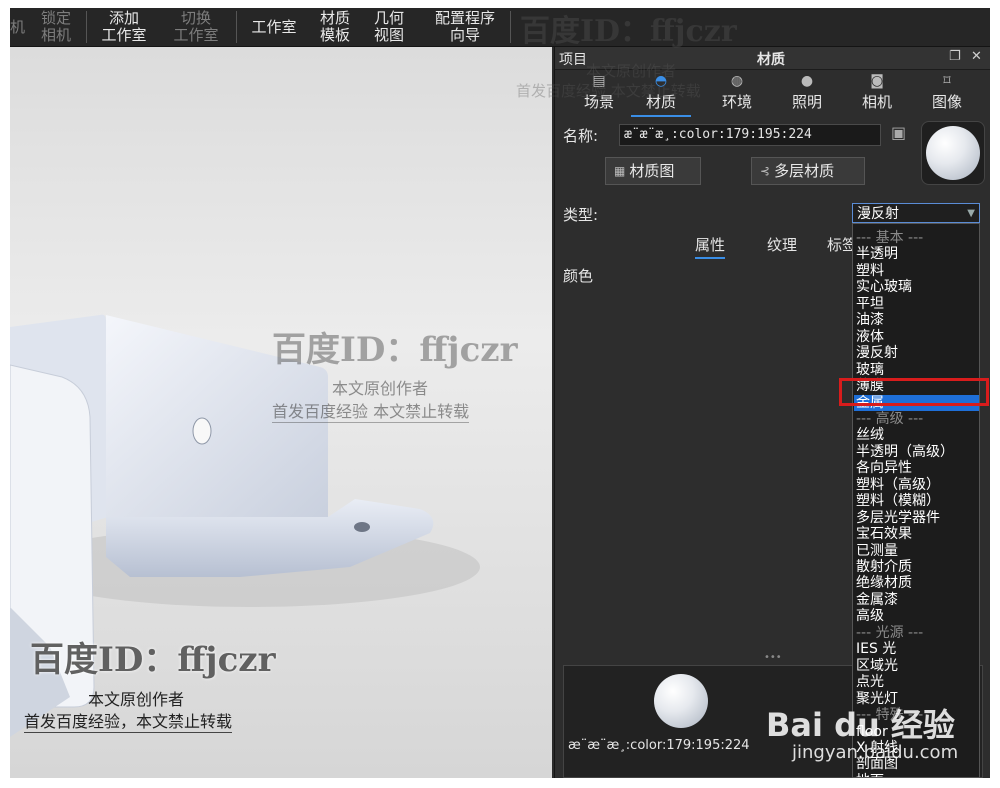  I want to click on name-label: 名称:, so click(581, 136).